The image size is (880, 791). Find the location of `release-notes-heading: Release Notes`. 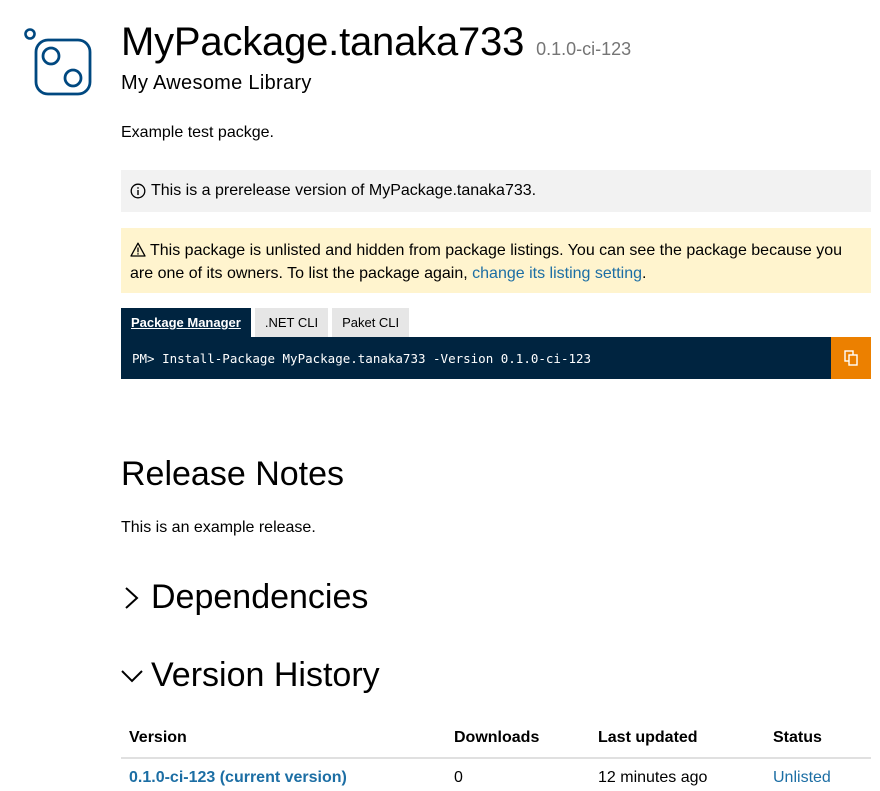

release-notes-heading: Release Notes is located at coordinates (233, 474).